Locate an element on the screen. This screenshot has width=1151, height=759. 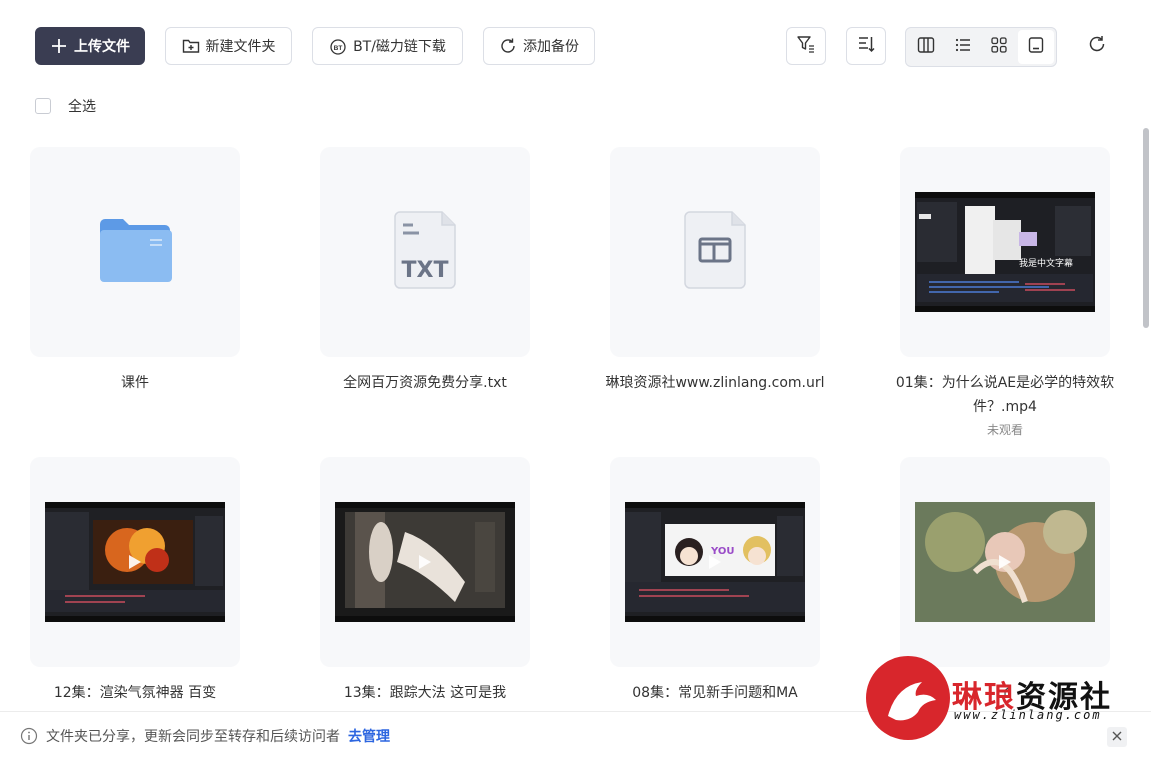
folder-icon is located at coordinates (135, 252).